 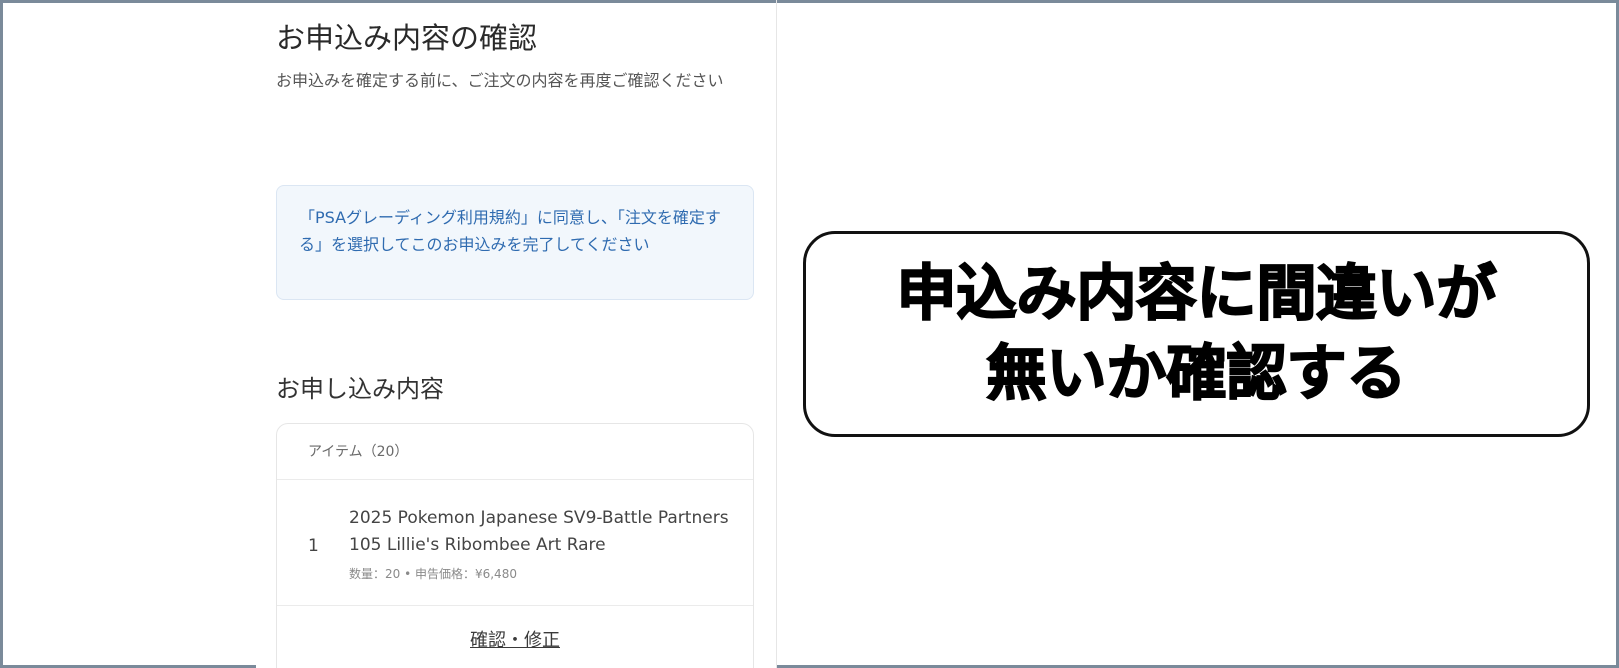 What do you see at coordinates (360, 389) in the screenshot?
I see `order-section-title: お申し込み内容` at bounding box center [360, 389].